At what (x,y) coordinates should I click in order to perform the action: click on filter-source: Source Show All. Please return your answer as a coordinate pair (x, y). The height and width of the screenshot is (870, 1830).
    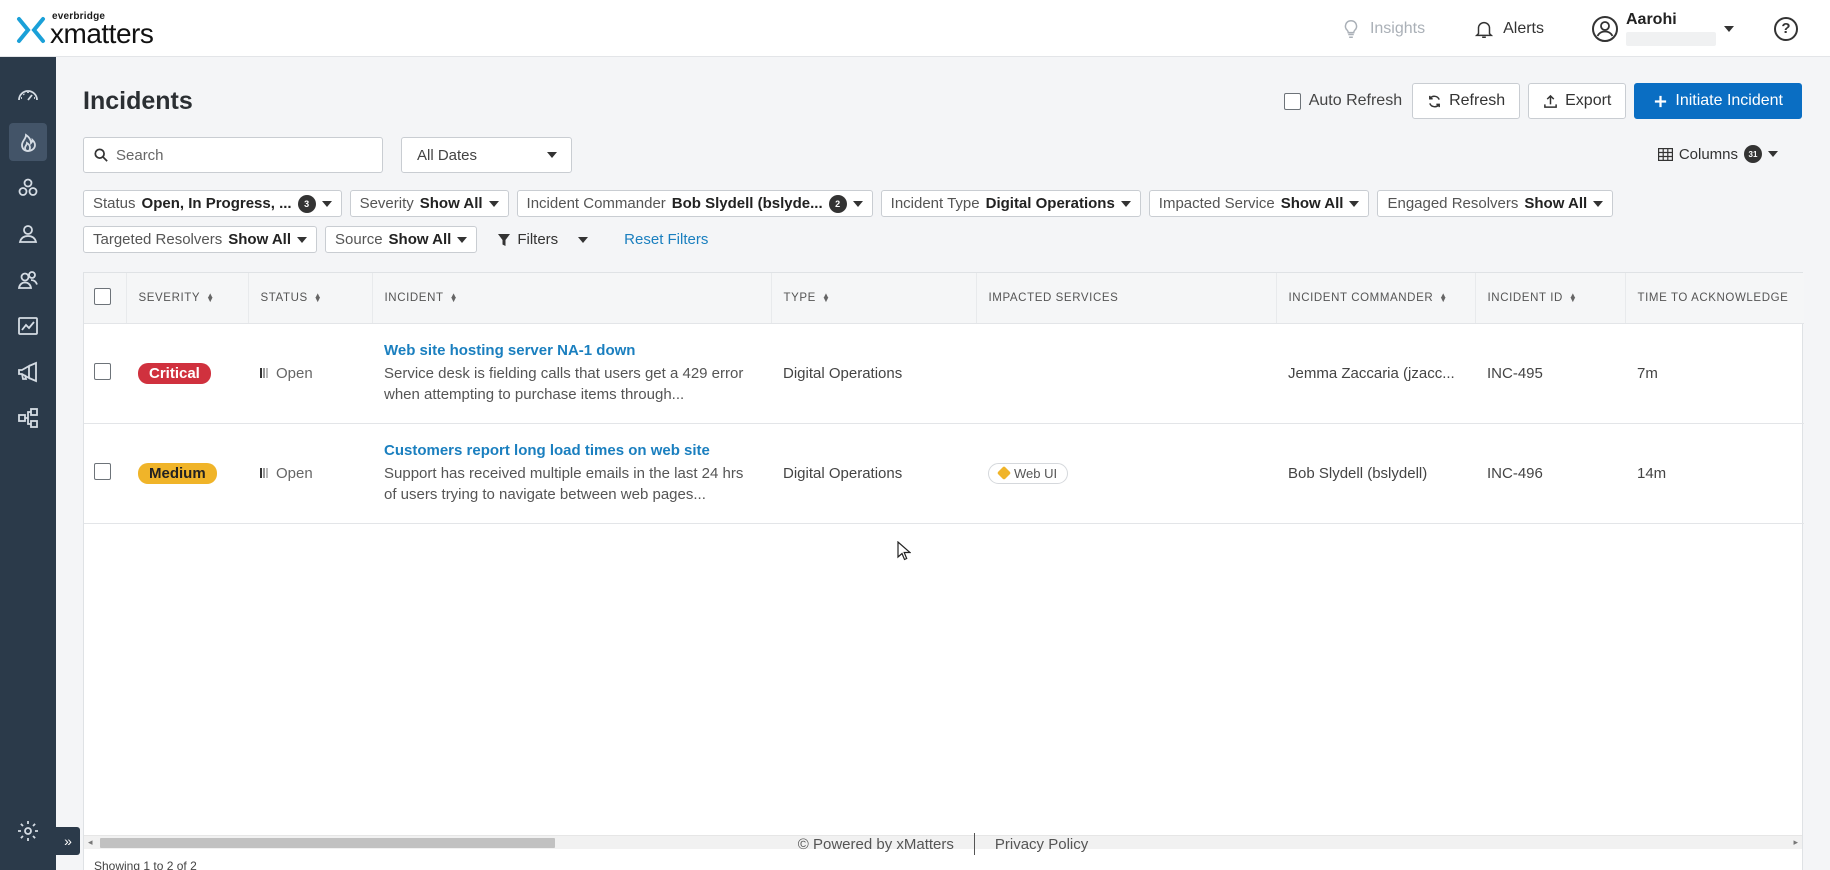
    Looking at the image, I should click on (401, 239).